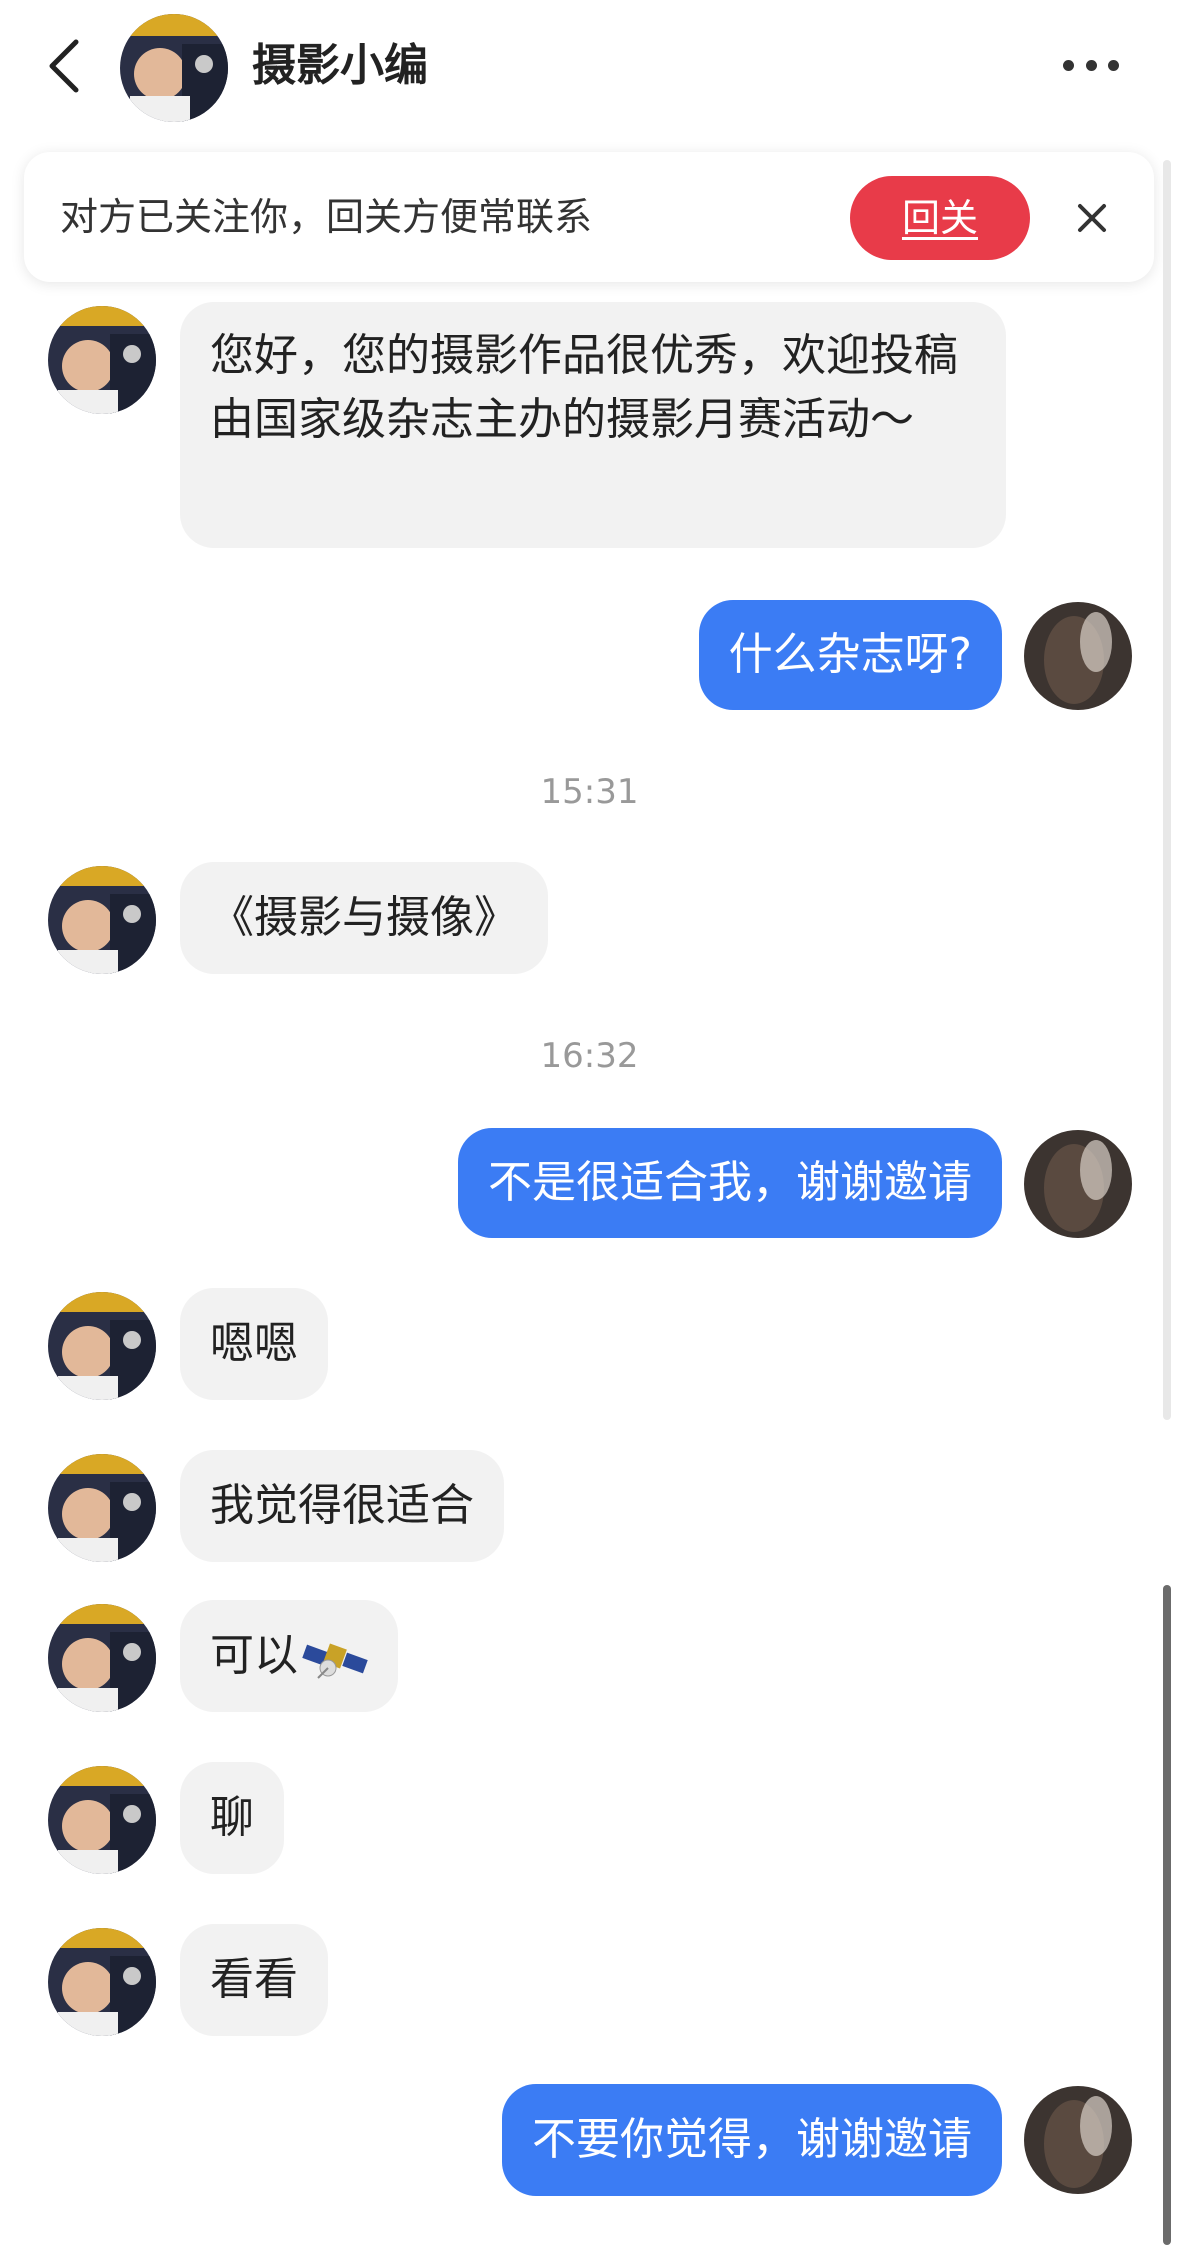  Describe the element at coordinates (254, 1344) in the screenshot. I see `message-bubble: 嗯嗯` at that location.